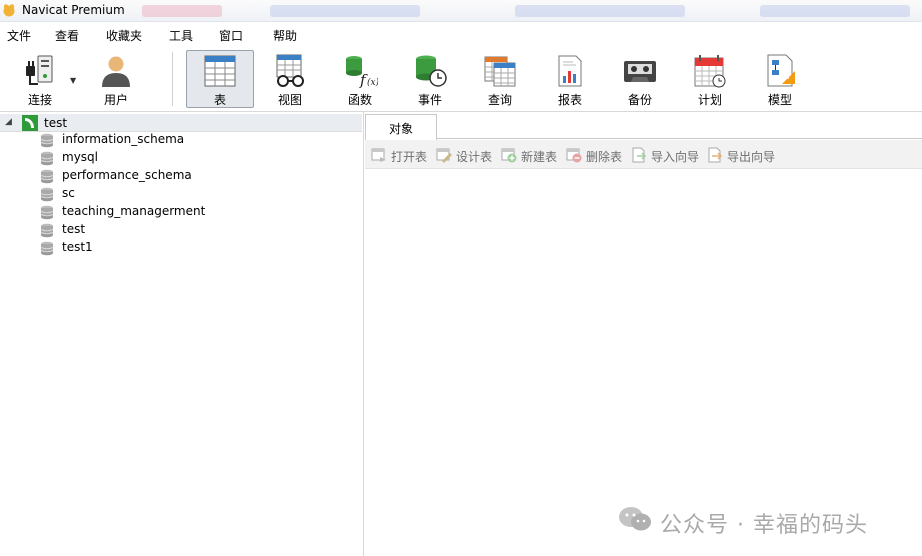  Describe the element at coordinates (639, 155) in the screenshot. I see `import-wizard-icon` at that location.